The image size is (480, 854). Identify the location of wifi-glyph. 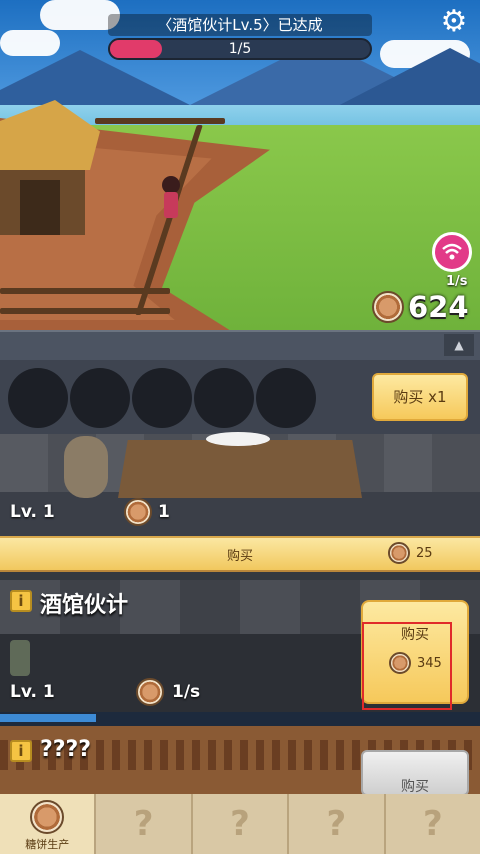
(452, 251).